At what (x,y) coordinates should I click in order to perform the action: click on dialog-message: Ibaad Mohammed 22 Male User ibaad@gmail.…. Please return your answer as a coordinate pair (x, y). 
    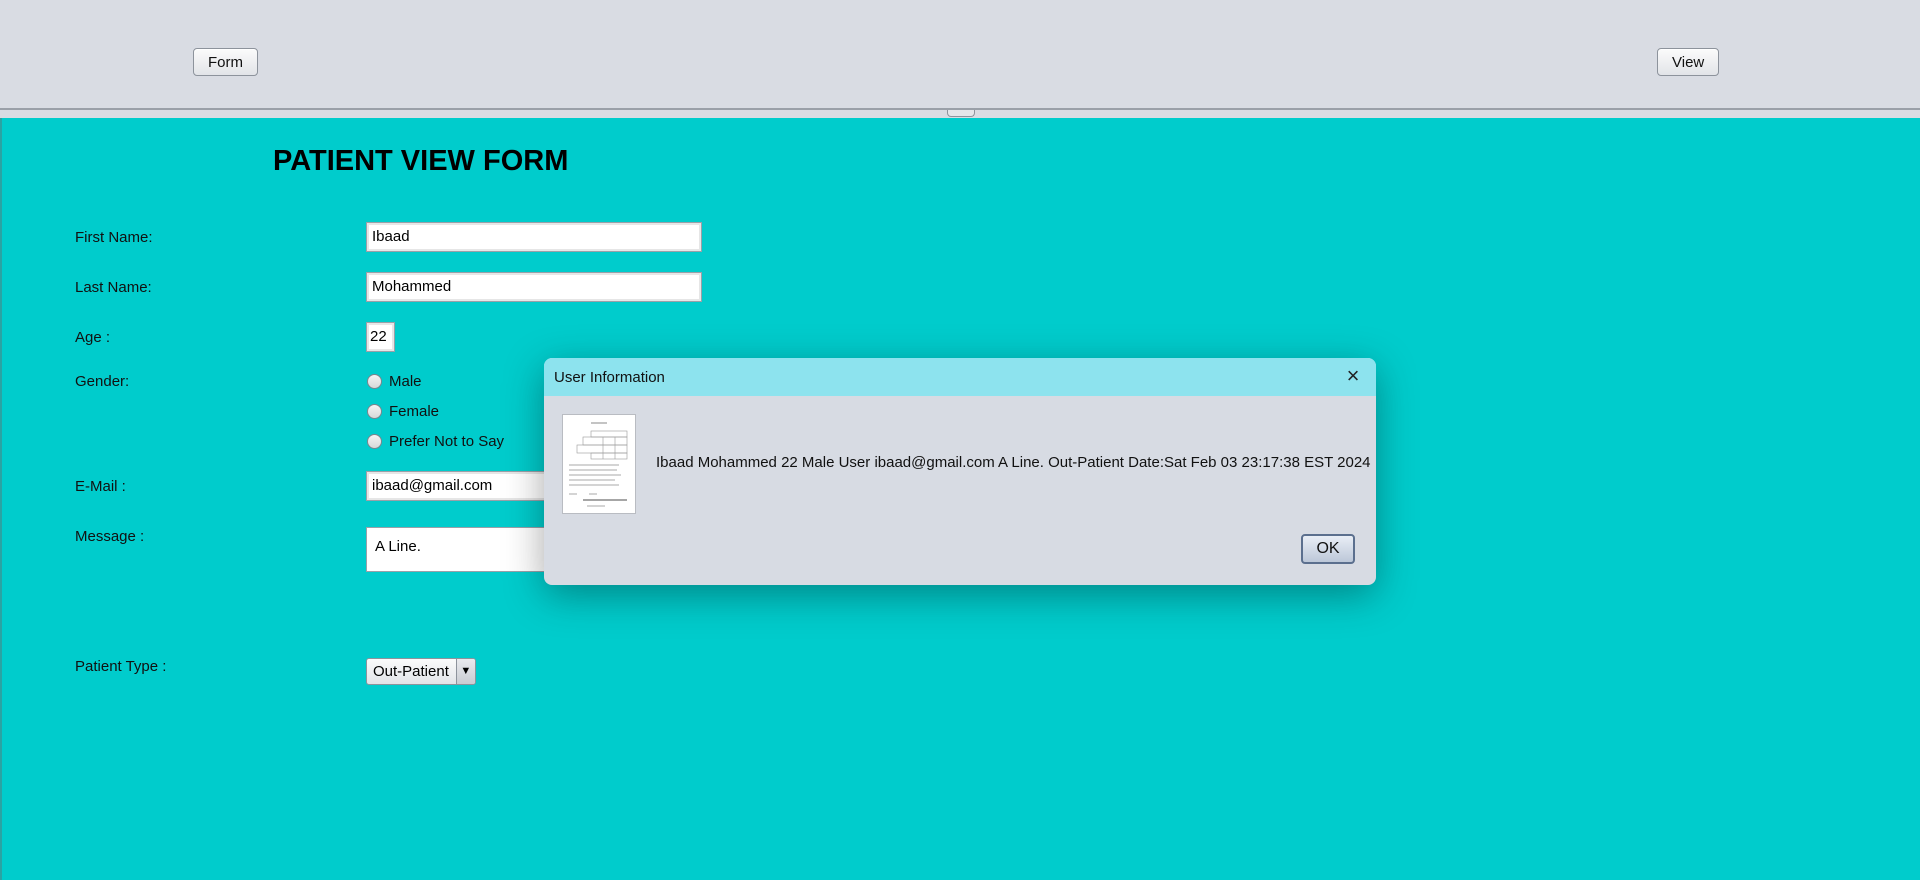
    Looking at the image, I should click on (1013, 462).